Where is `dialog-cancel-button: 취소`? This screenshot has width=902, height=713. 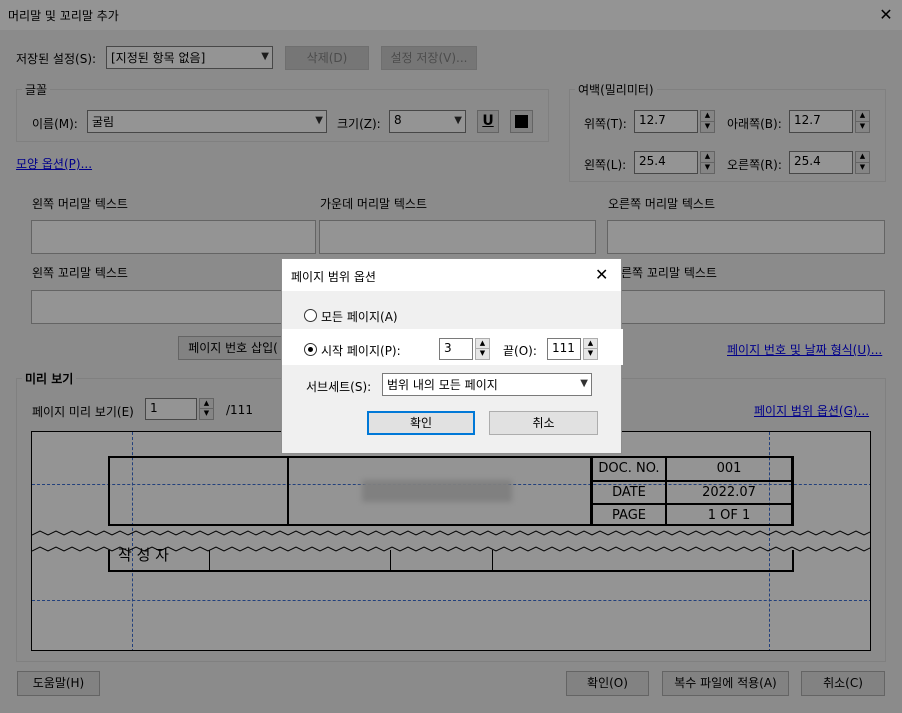 dialog-cancel-button: 취소 is located at coordinates (543, 423).